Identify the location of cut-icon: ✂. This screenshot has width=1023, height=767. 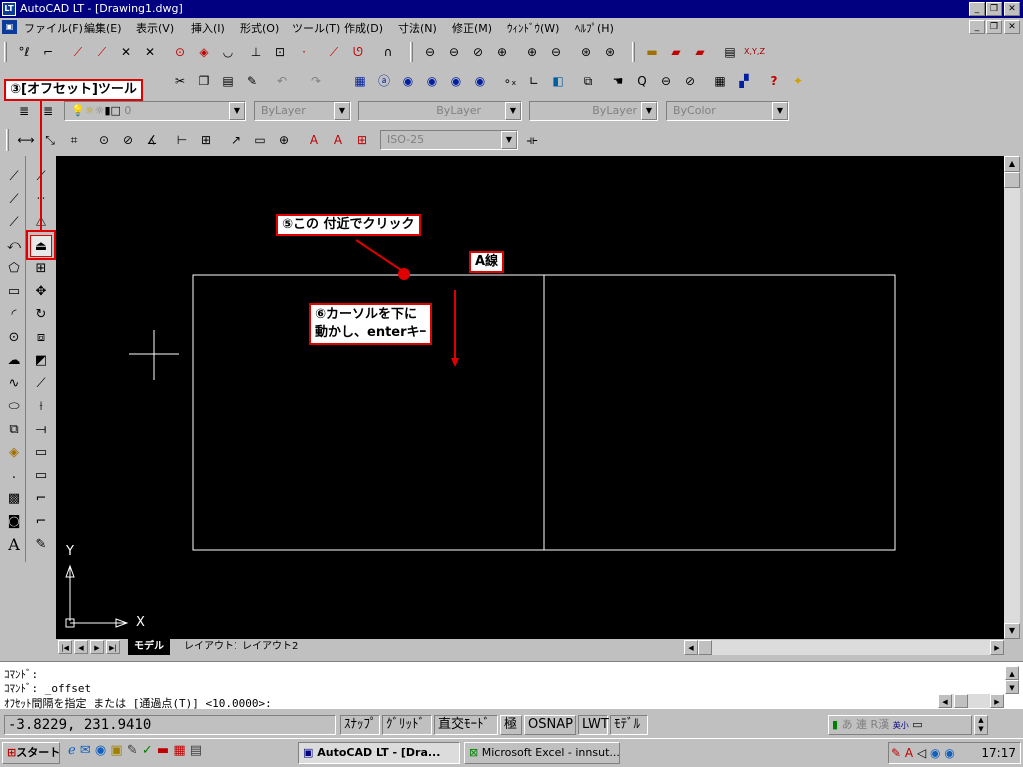
(180, 81).